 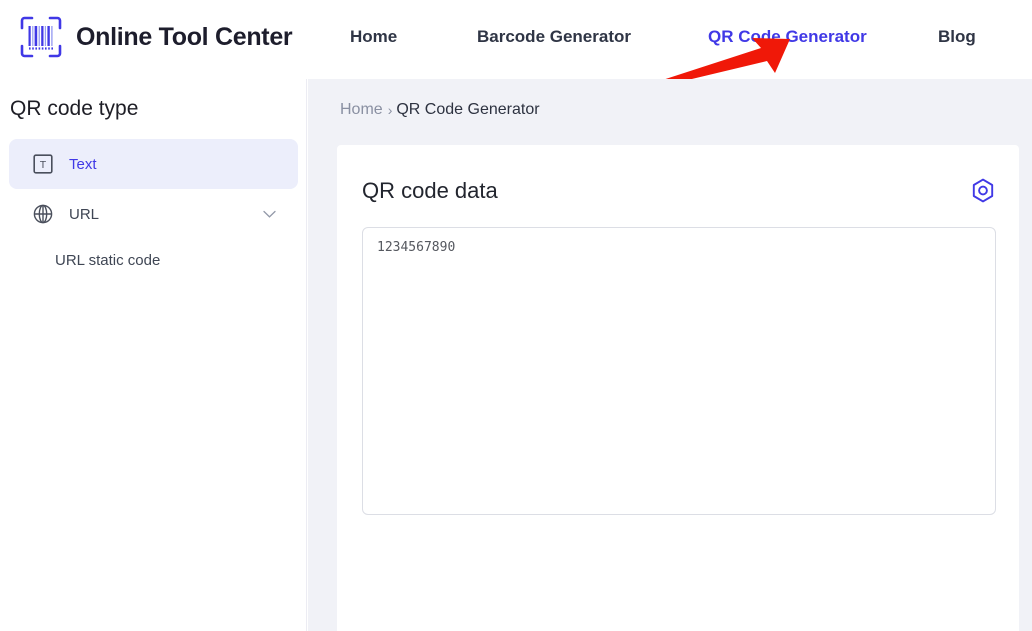 I want to click on chevron-down-icon, so click(x=269, y=214).